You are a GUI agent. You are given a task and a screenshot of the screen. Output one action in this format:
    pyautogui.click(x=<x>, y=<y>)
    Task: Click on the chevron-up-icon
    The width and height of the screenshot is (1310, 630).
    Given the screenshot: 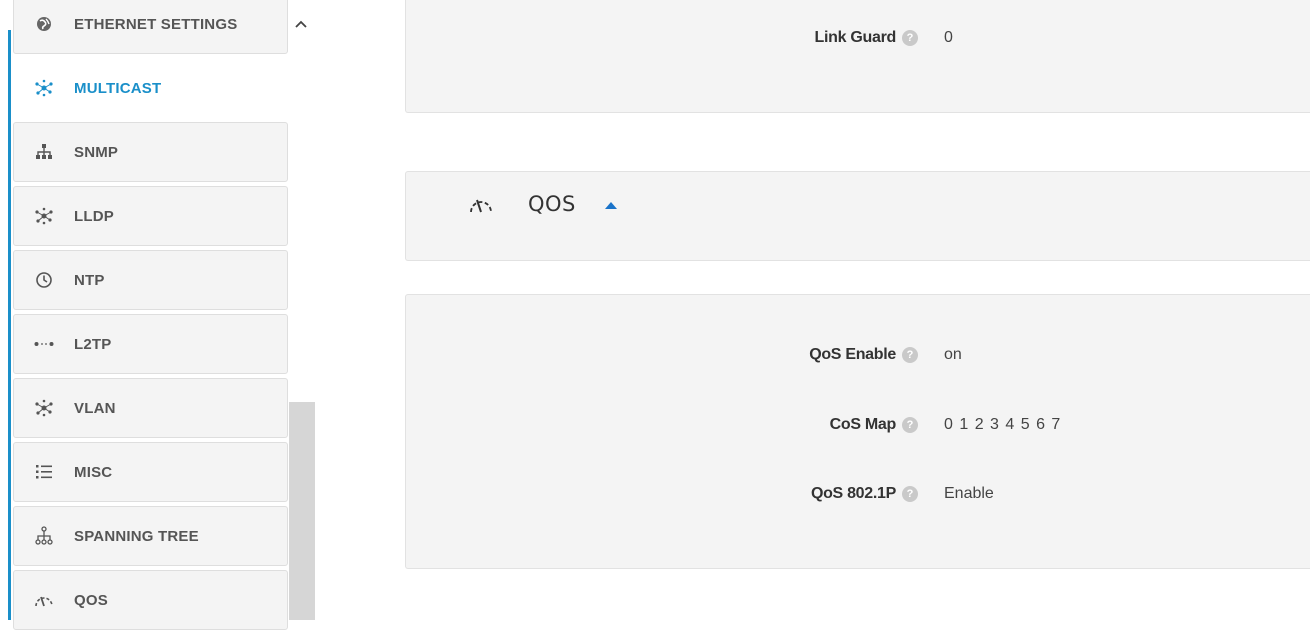 What is the action you would take?
    pyautogui.click(x=301, y=24)
    